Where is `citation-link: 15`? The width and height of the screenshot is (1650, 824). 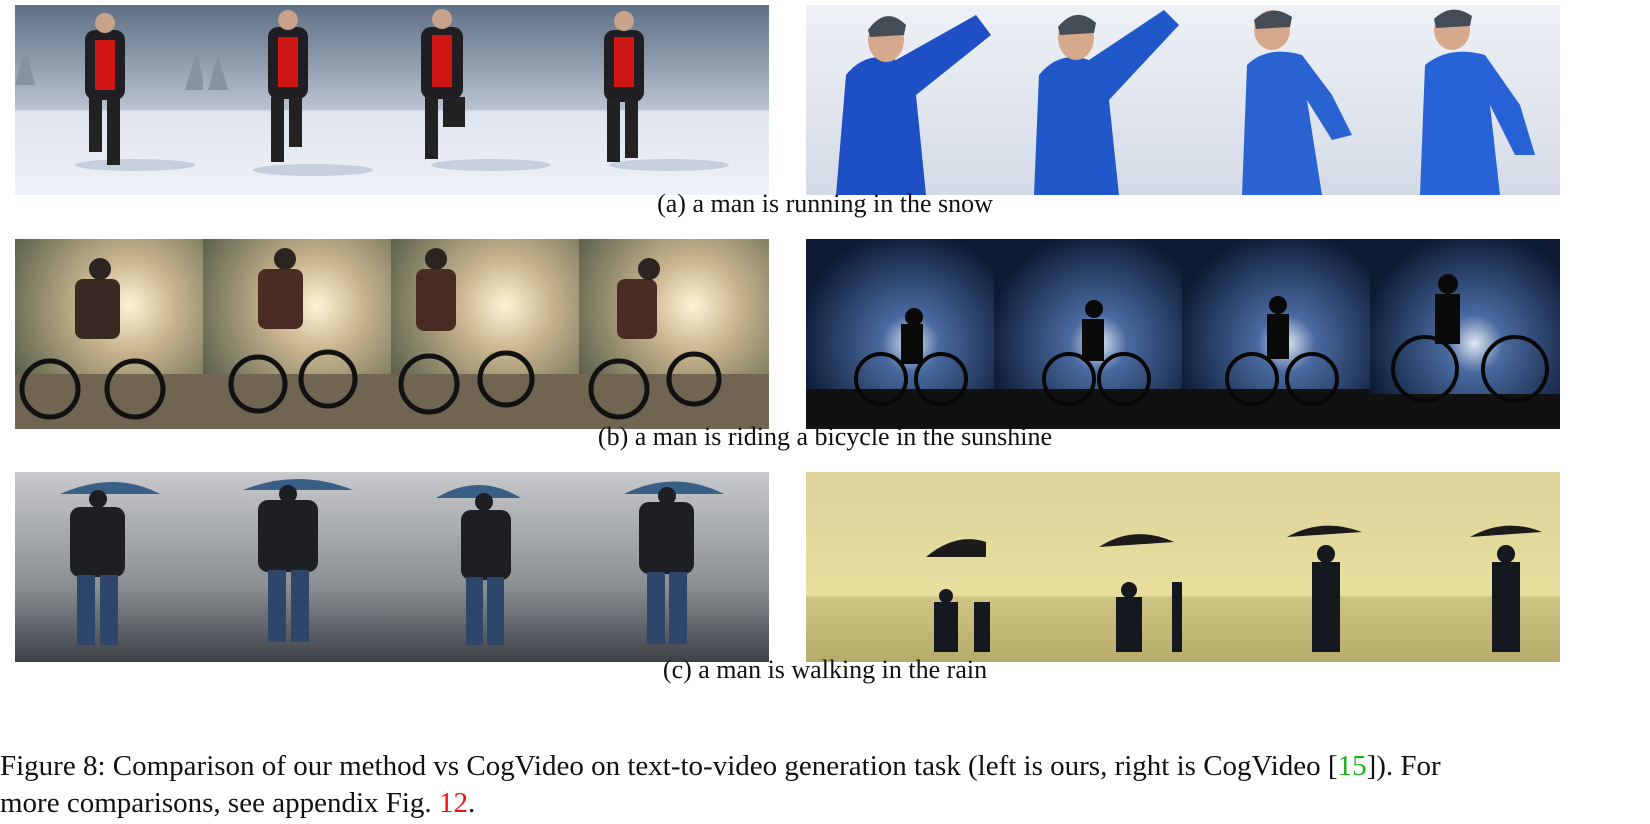 citation-link: 15 is located at coordinates (1352, 766).